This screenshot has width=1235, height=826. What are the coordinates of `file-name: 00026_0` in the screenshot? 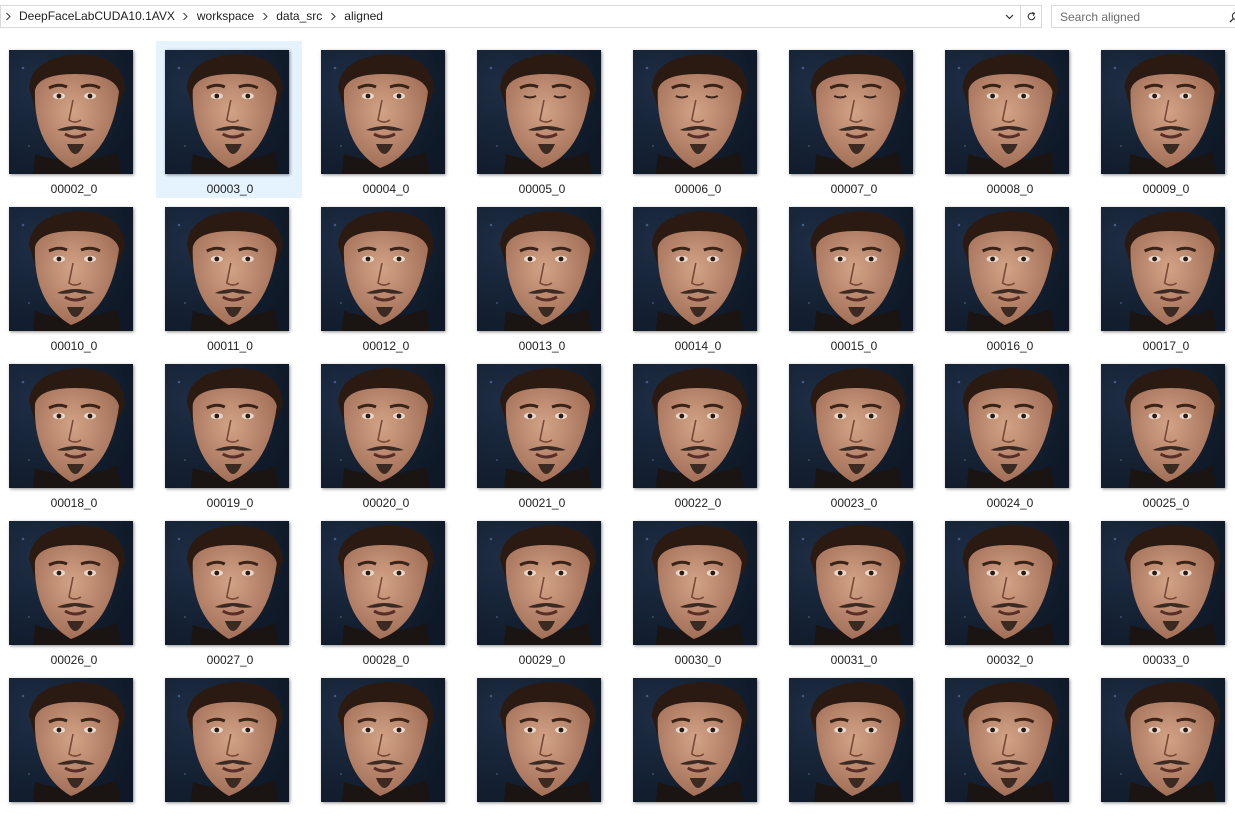 It's located at (74, 660).